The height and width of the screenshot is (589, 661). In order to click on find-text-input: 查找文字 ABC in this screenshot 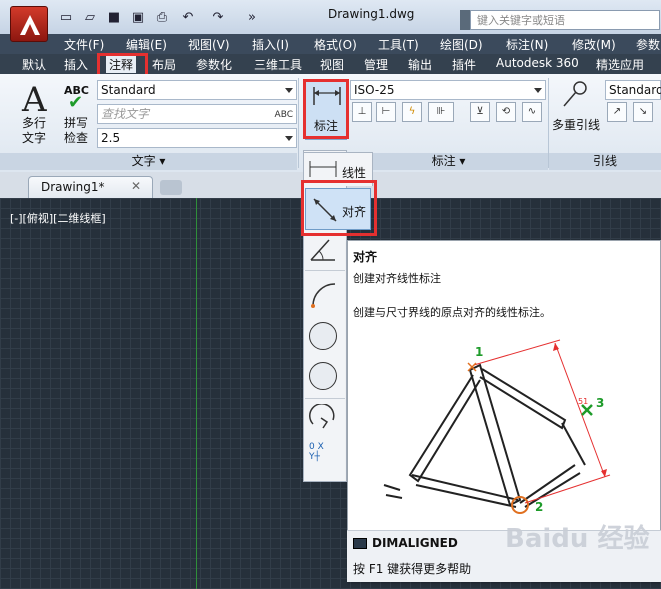, I will do `click(197, 114)`.